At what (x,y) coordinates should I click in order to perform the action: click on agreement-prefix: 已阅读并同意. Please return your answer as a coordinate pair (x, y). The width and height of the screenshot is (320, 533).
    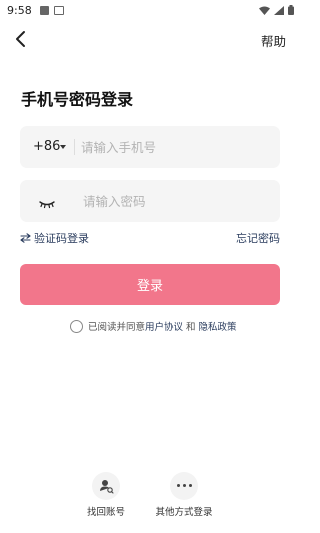
    Looking at the image, I should click on (117, 327).